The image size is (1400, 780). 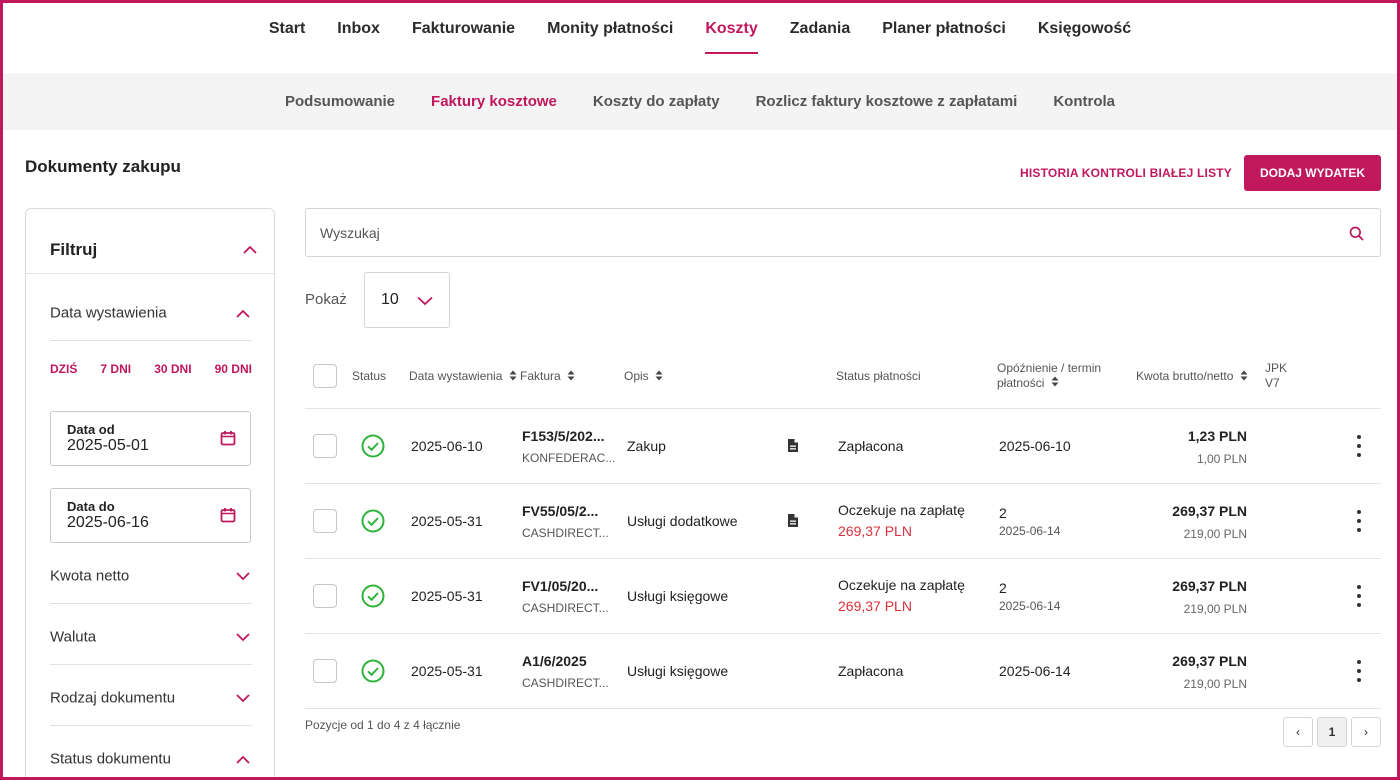 What do you see at coordinates (369, 376) in the screenshot?
I see `column-header-status: Status` at bounding box center [369, 376].